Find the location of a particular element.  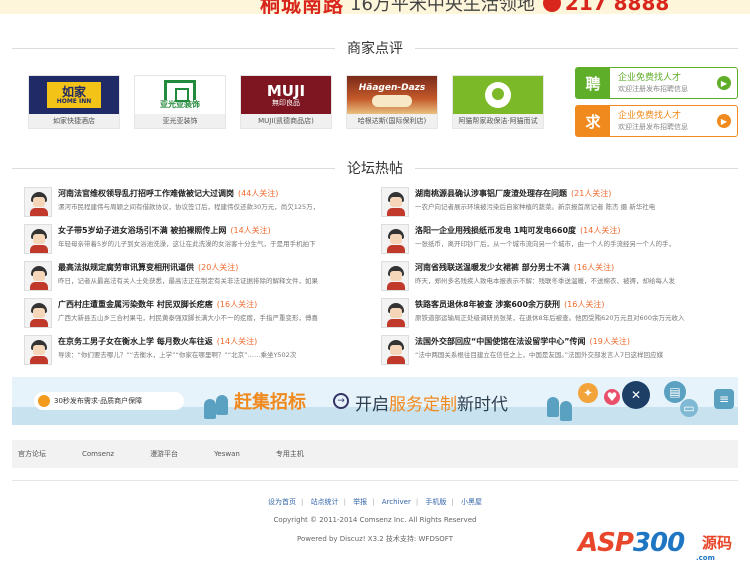

megaphone-icon: ✦ is located at coordinates (588, 393).